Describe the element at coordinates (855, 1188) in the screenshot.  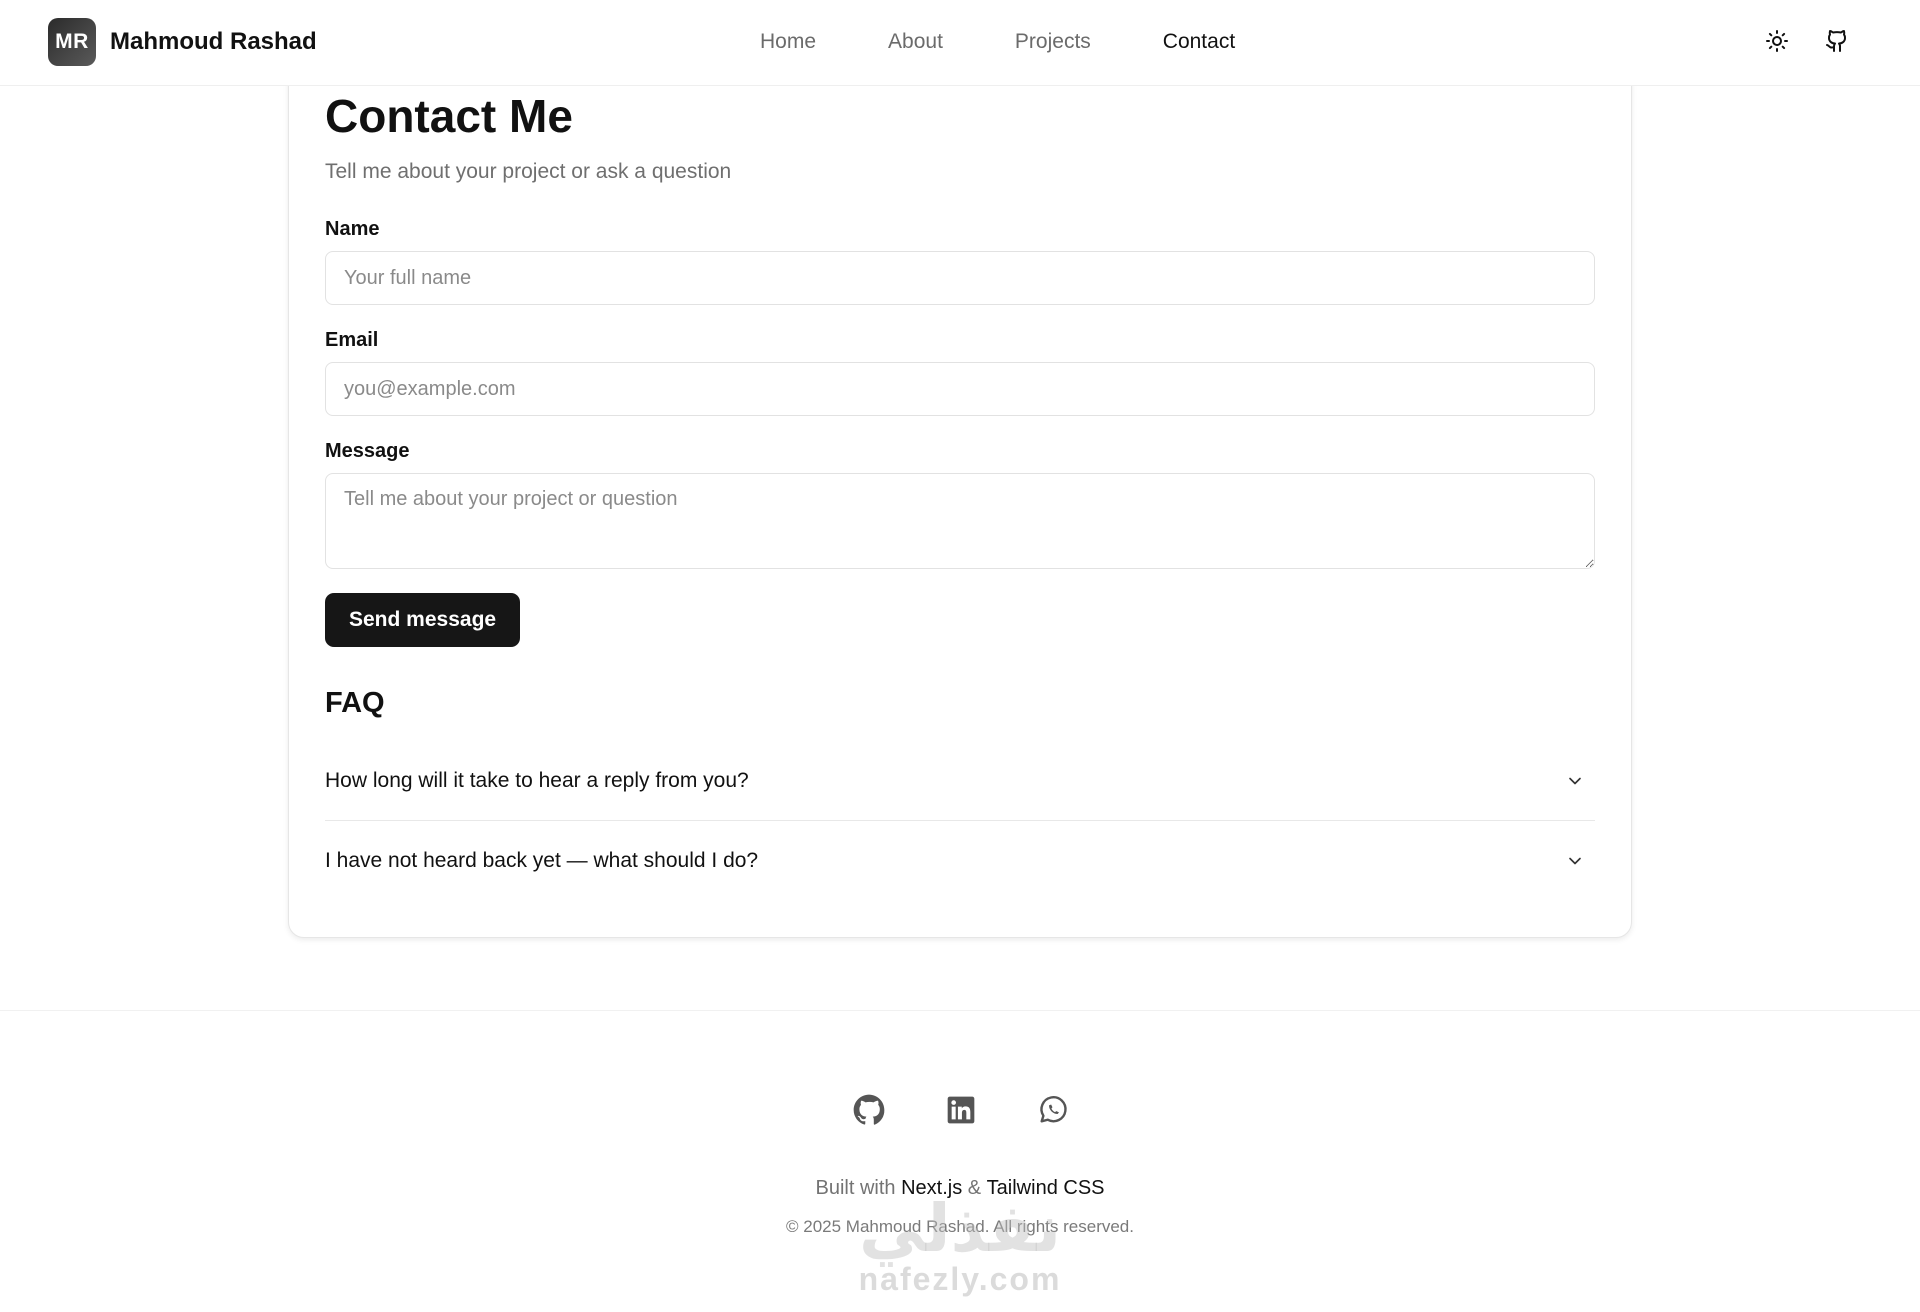
I see `built-prefix: Built with` at that location.